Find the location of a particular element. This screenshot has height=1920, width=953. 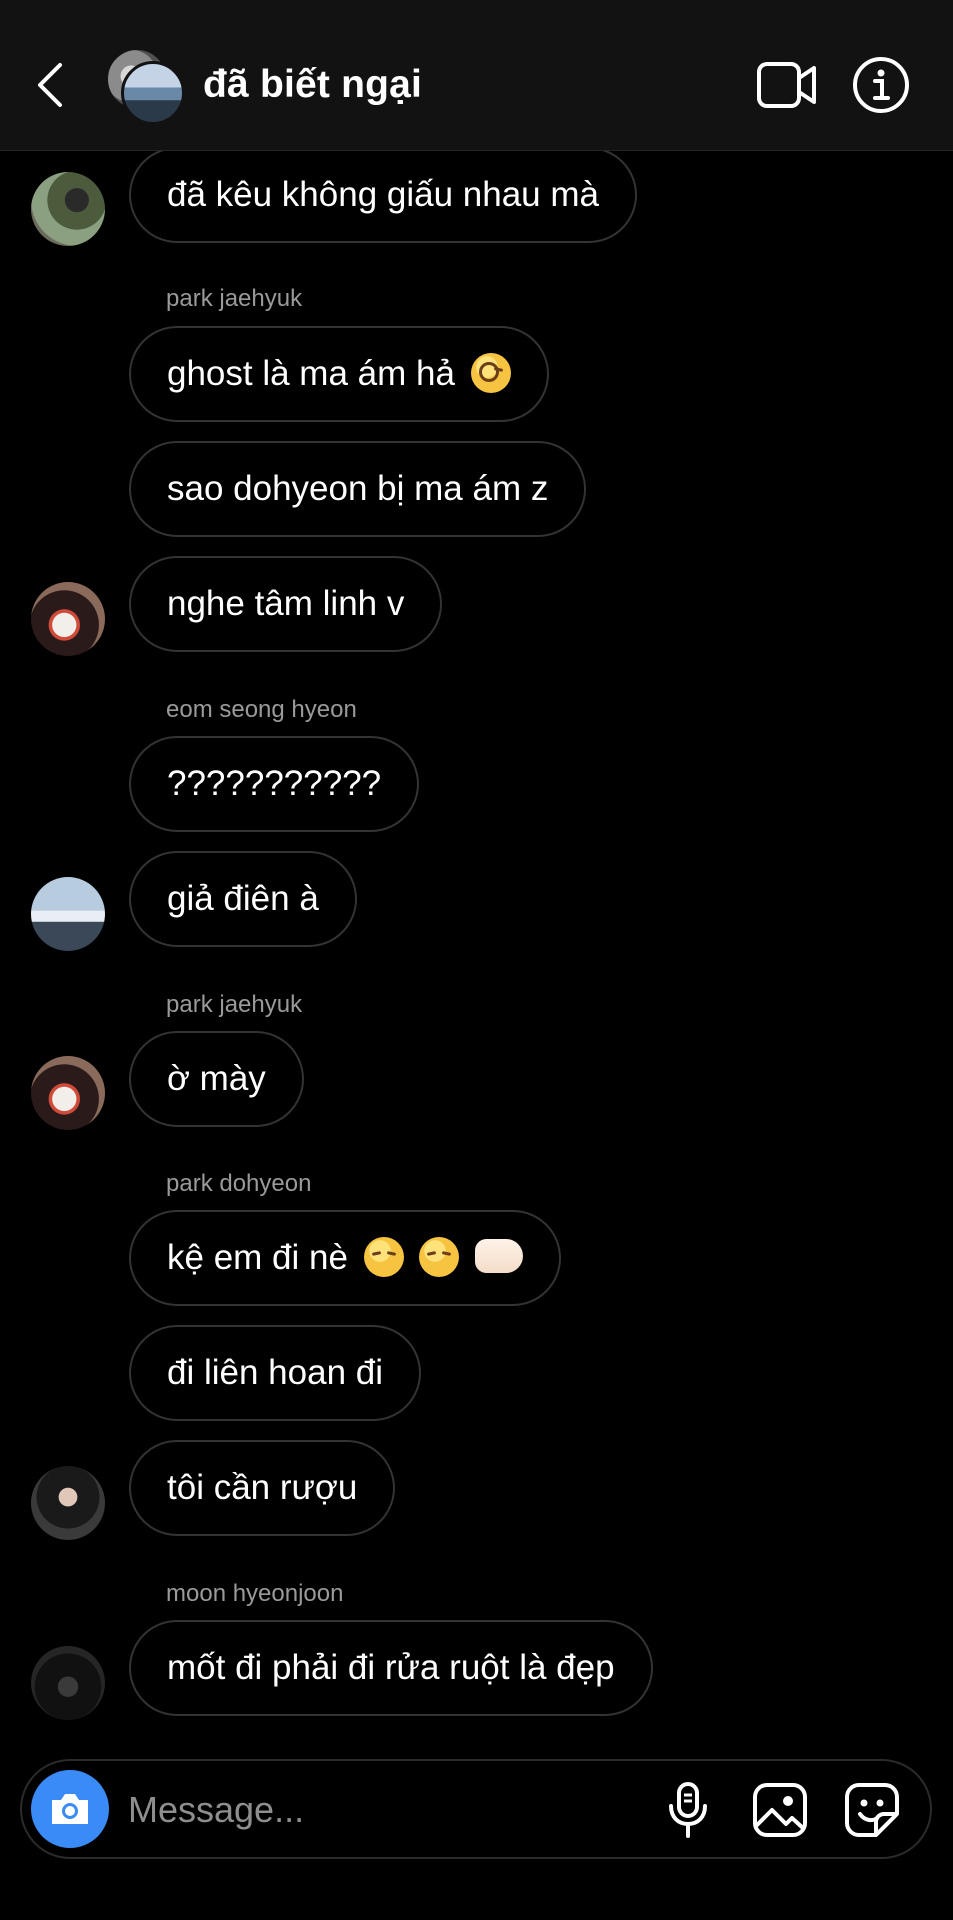

message-bubble: đi liên hoan đi is located at coordinates (275, 1373).